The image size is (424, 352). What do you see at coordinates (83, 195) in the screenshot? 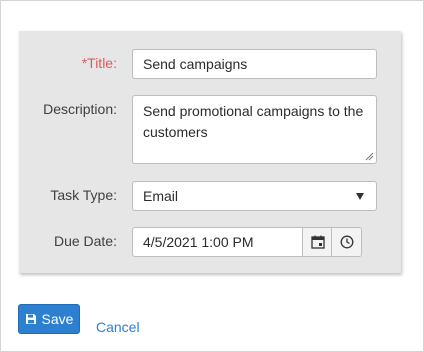
I see `task-type-label: Task Type:` at bounding box center [83, 195].